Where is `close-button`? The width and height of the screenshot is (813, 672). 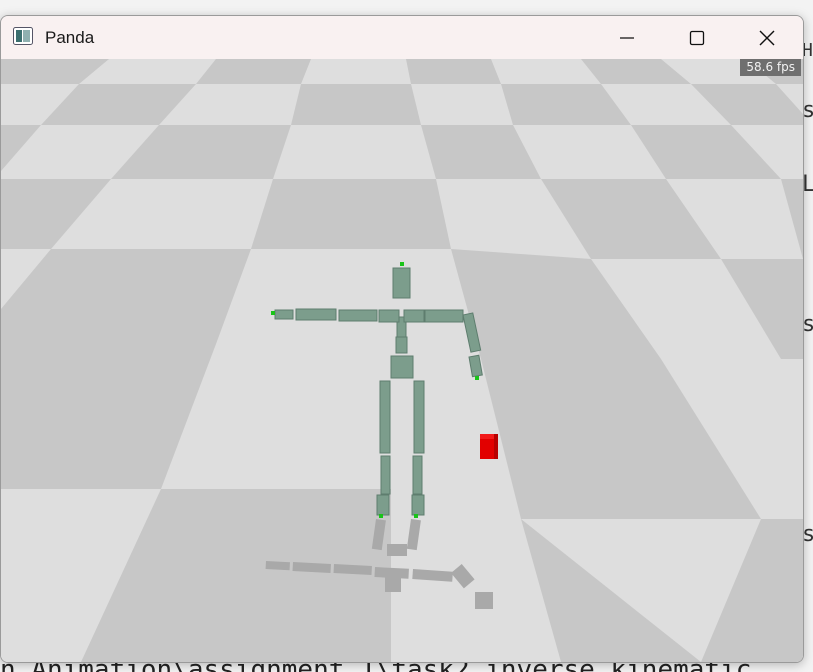 close-button is located at coordinates (767, 37).